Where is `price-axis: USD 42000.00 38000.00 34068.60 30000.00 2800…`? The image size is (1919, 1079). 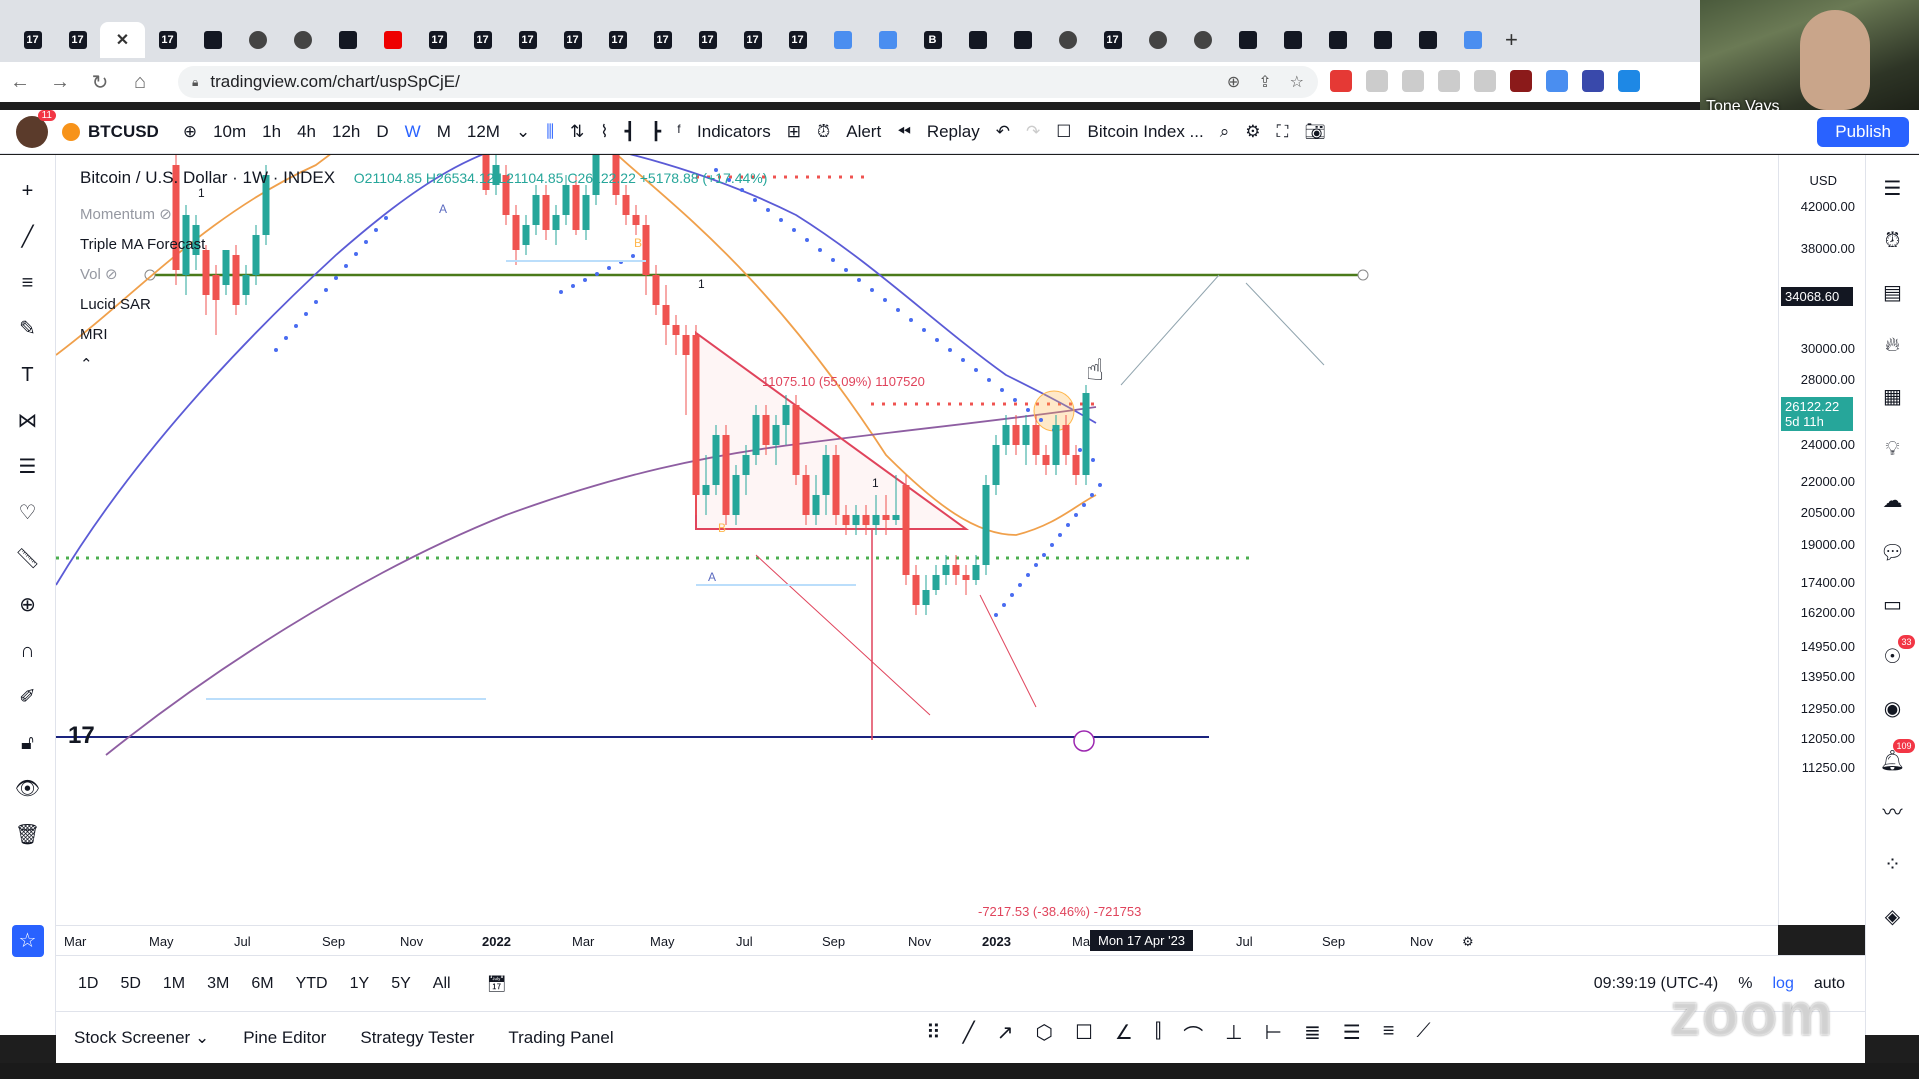
price-axis: USD 42000.00 38000.00 34068.60 30000.00 2800… is located at coordinates (1821, 540).